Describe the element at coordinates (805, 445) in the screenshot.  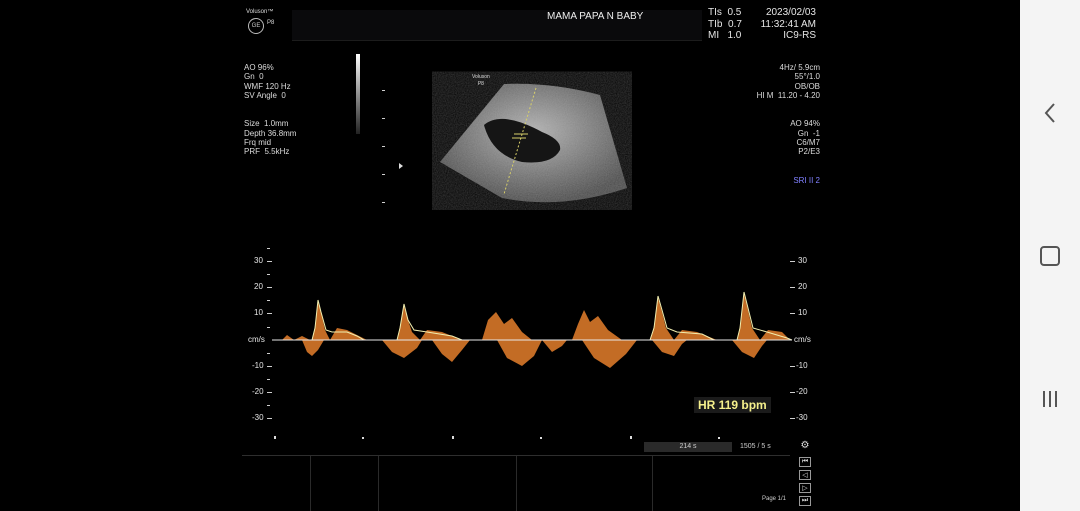
I see `gear-icon: ⚙` at that location.